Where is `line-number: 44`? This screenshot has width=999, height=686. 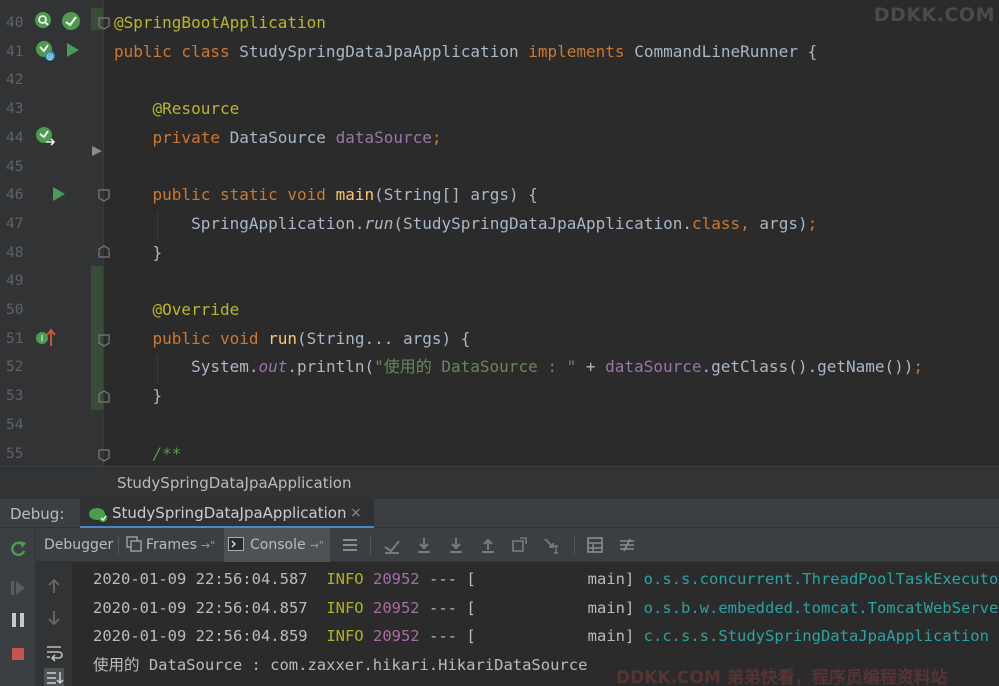 line-number: 44 is located at coordinates (15, 137).